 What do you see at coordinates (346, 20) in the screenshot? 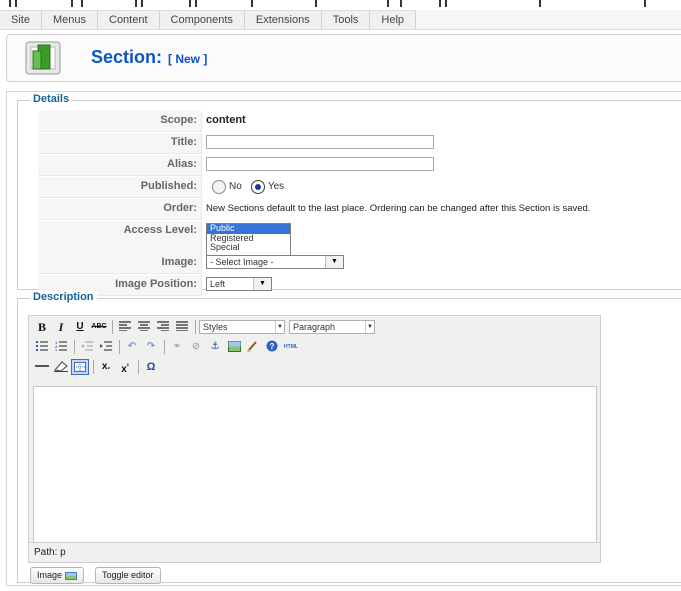
I see `menu-tools: Tools` at bounding box center [346, 20].